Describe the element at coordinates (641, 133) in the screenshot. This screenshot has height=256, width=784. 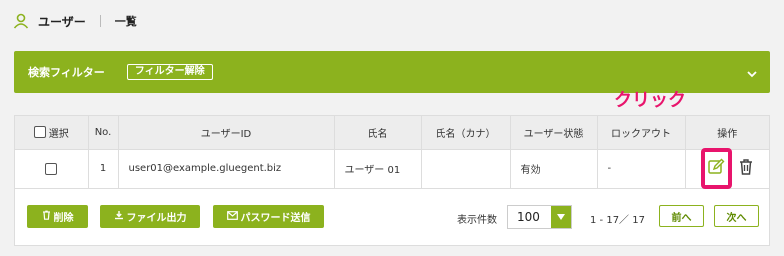
I see `column-header: ロックアウト` at that location.